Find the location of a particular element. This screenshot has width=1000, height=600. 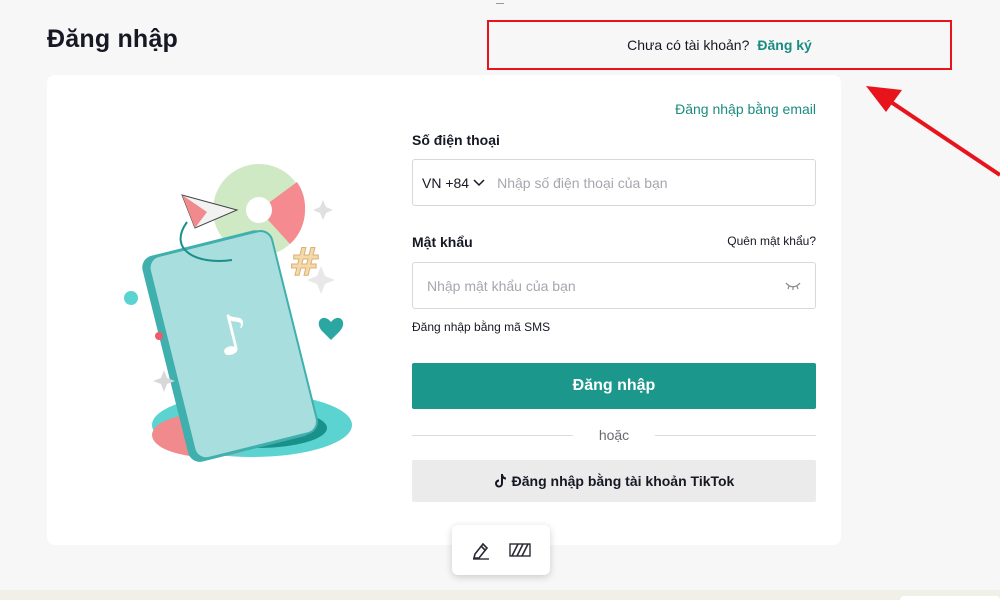

red-arrow-annotation is located at coordinates (933, 131).